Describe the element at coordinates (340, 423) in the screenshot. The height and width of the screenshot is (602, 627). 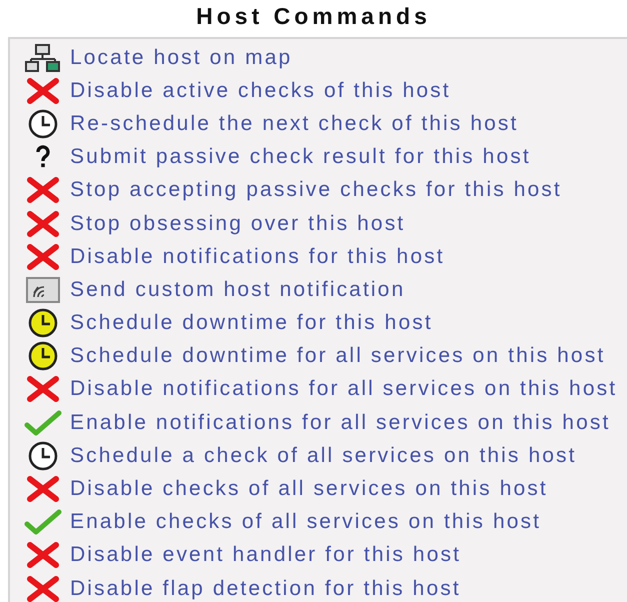
I see `command-link: Enable notifications for all services on this host` at that location.